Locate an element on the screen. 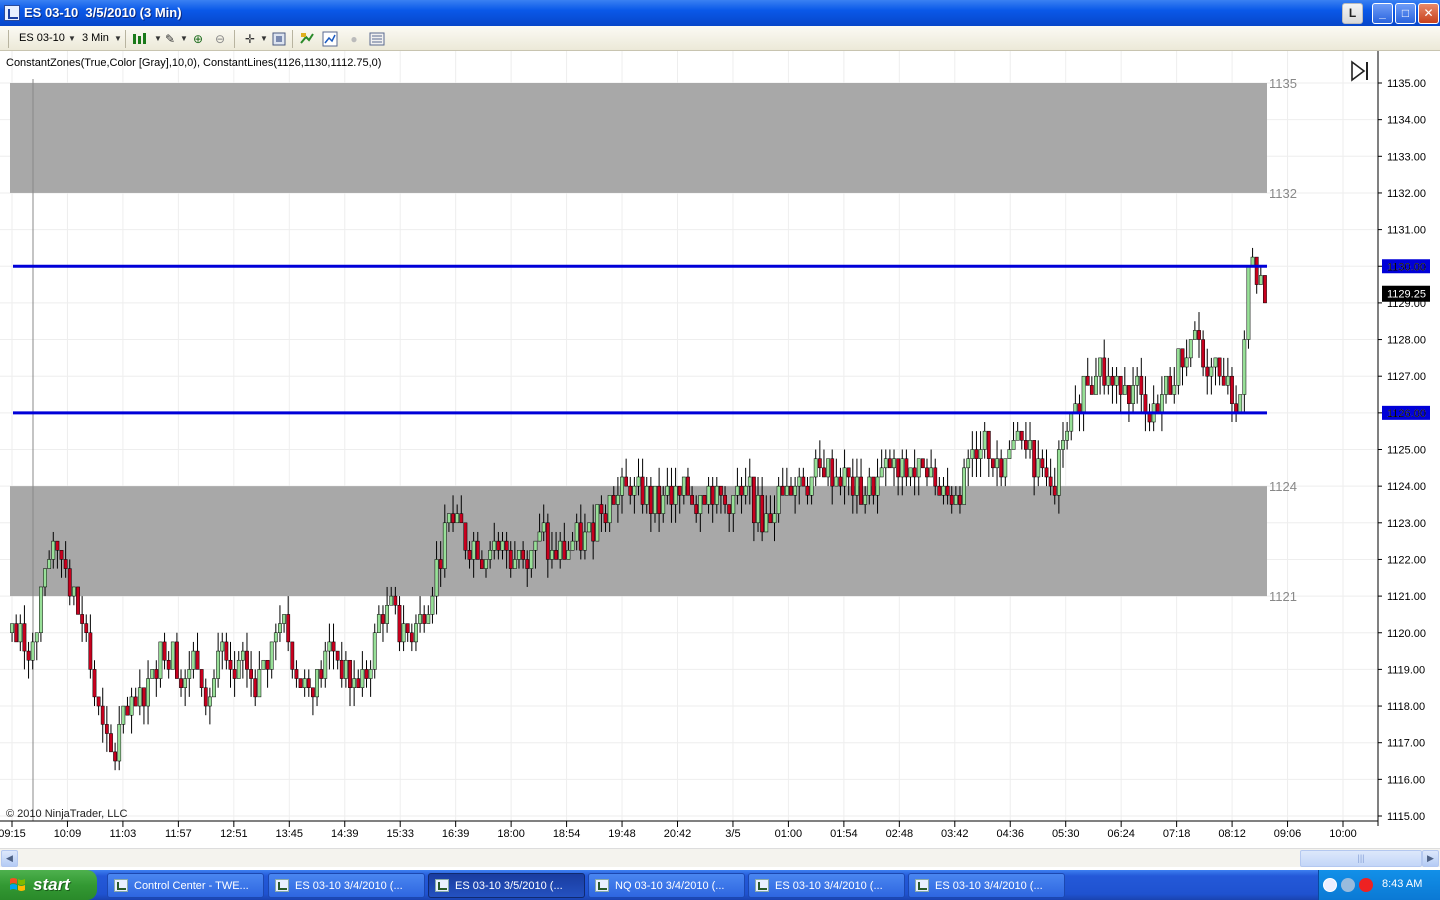 The image size is (1440, 900). y-axis-tick-label: 1117.00 is located at coordinates (1406, 744).